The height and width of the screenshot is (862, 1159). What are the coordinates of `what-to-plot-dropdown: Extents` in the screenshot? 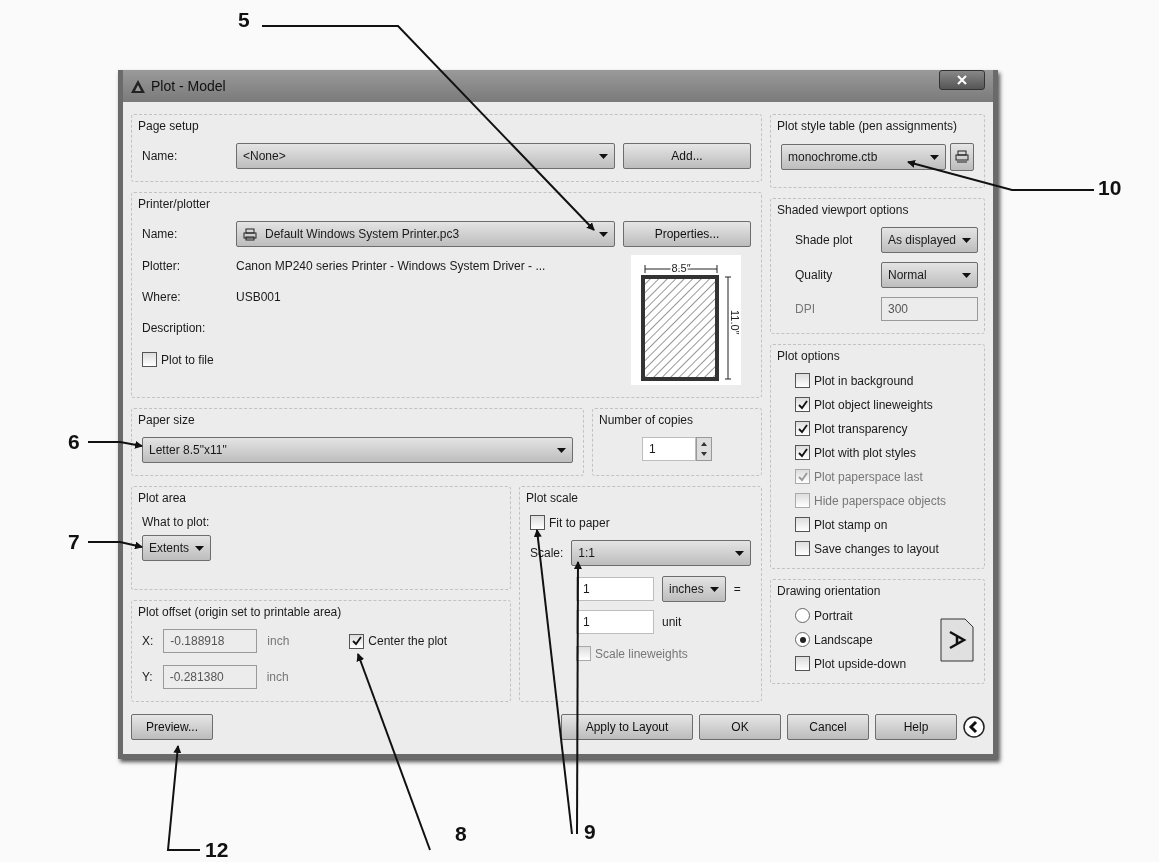 It's located at (177, 548).